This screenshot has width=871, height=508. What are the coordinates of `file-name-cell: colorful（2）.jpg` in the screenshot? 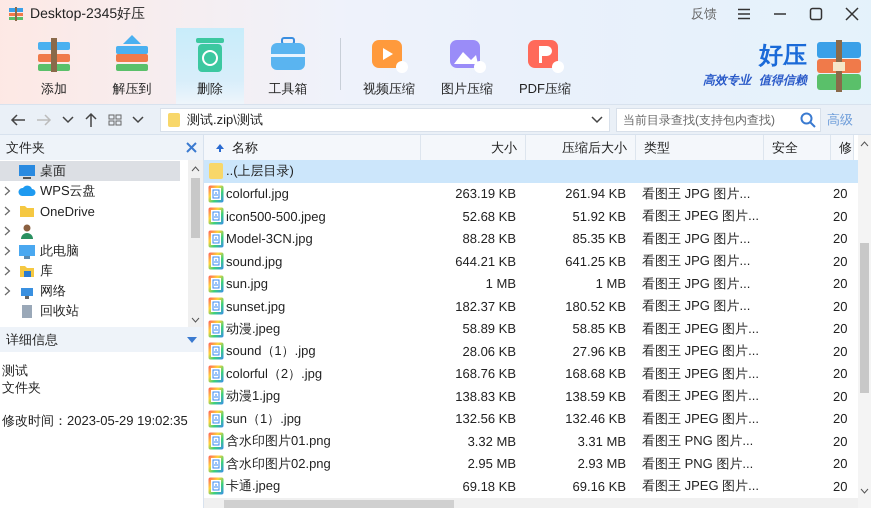 It's located at (312, 373).